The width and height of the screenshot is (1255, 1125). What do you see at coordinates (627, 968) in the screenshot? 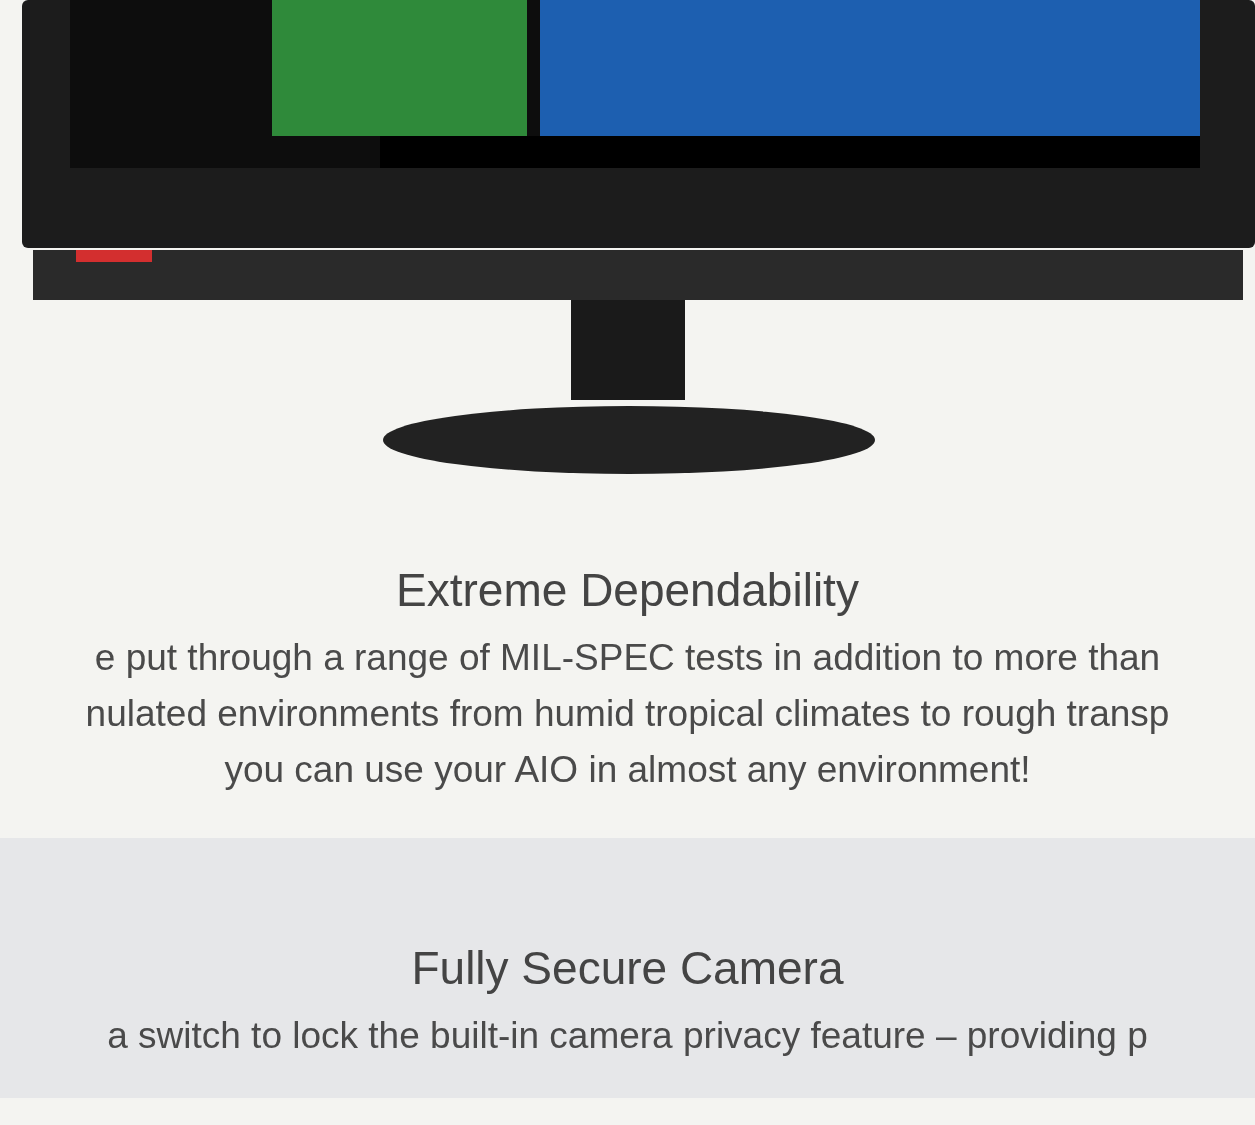
I see `section-heading: Fully Secure Camera` at bounding box center [627, 968].